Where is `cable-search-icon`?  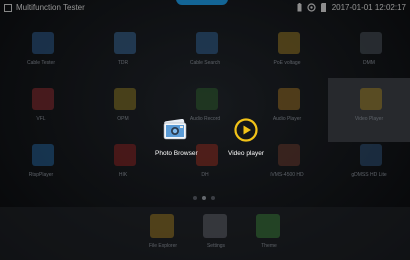 cable-search-icon is located at coordinates (207, 43).